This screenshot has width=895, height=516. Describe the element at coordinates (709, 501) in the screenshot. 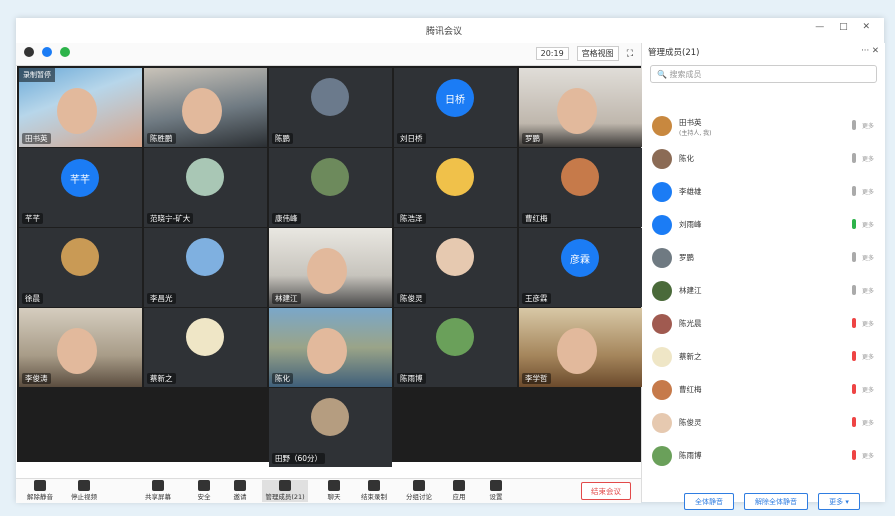

I see `mute-all-button: 全体静音` at that location.